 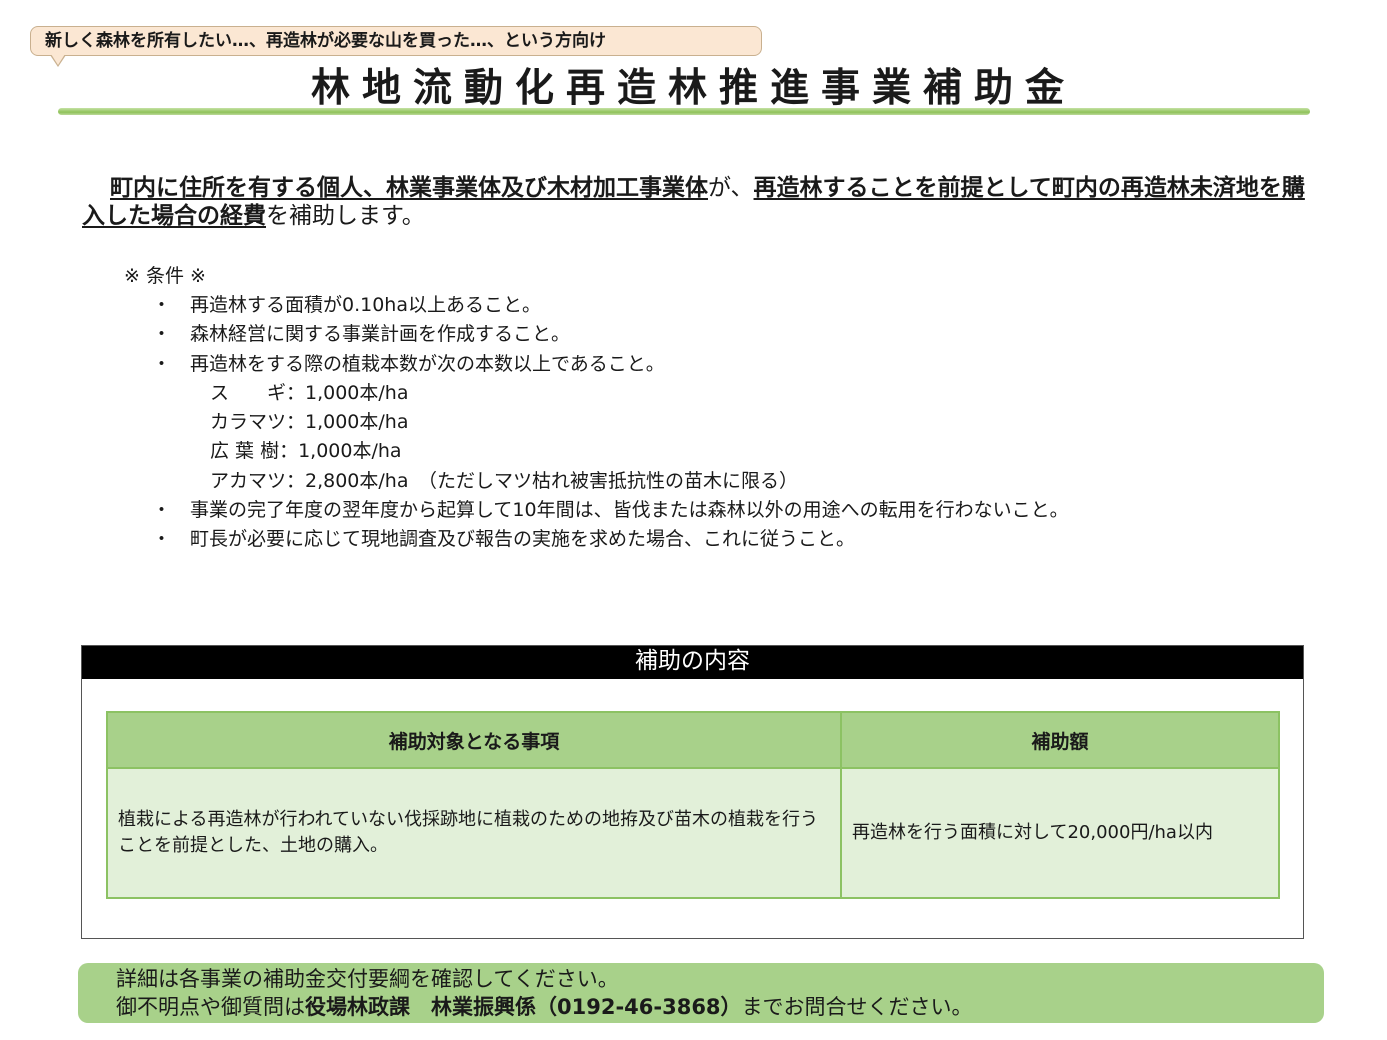 What do you see at coordinates (674, 451) in the screenshot?
I see `species-requirement: 広 葉 樹：1,000本/ha` at bounding box center [674, 451].